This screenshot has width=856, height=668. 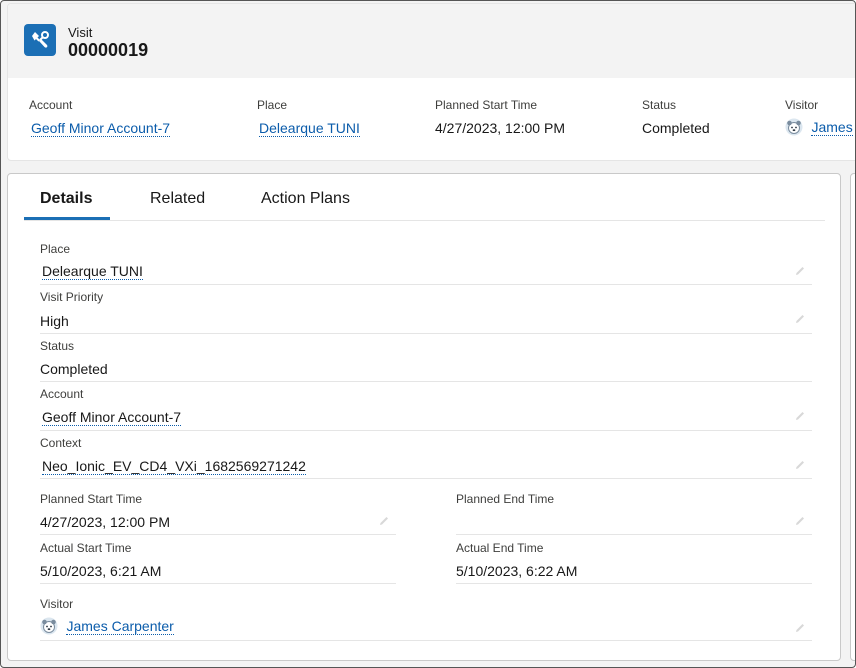 What do you see at coordinates (74, 369) in the screenshot?
I see `field-value: Completed` at bounding box center [74, 369].